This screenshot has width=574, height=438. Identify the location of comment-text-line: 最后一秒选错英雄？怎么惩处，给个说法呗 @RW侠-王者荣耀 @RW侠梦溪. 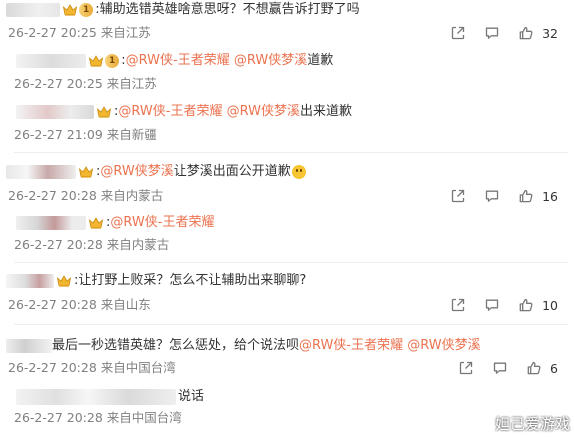
(243, 346).